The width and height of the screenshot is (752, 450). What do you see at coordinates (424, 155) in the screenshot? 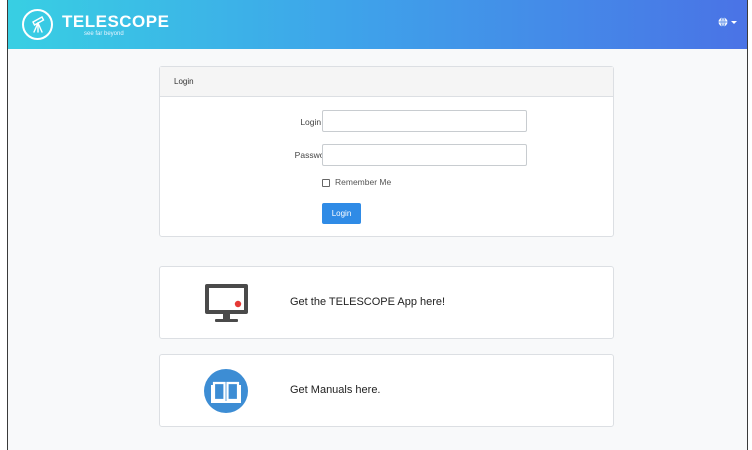
I see `password-input` at bounding box center [424, 155].